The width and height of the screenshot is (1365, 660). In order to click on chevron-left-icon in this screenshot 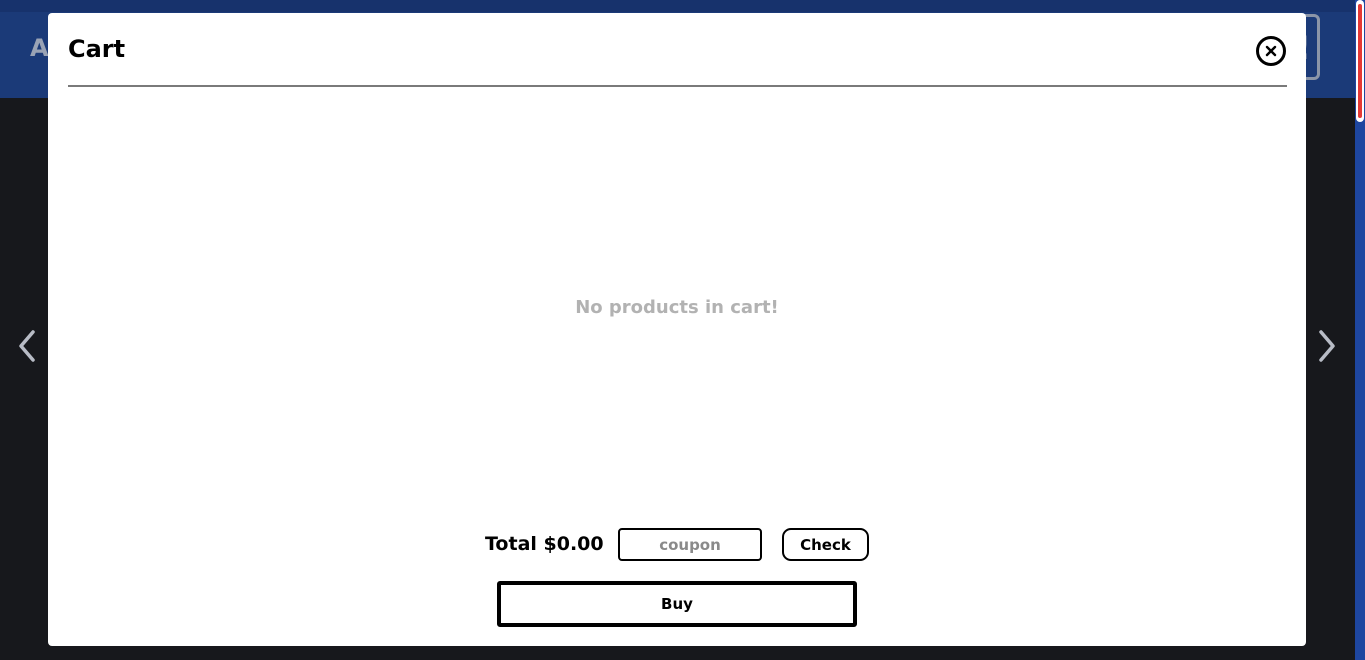, I will do `click(27, 346)`.